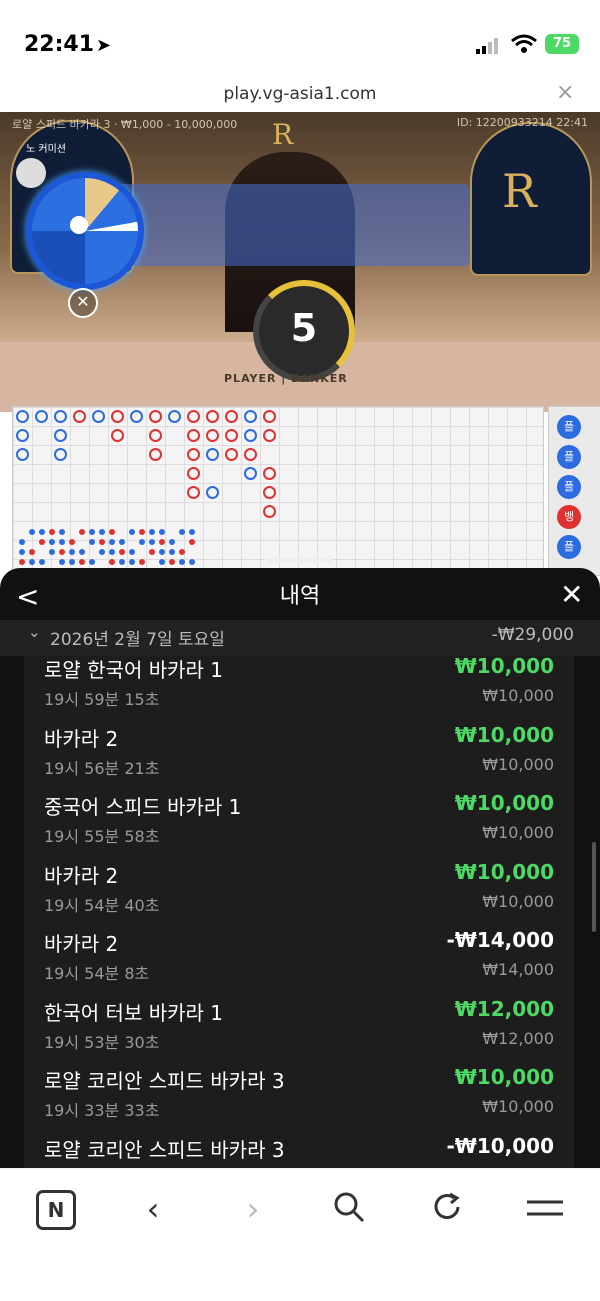 This screenshot has width=600, height=1301. I want to click on wheel-hub, so click(79, 225).